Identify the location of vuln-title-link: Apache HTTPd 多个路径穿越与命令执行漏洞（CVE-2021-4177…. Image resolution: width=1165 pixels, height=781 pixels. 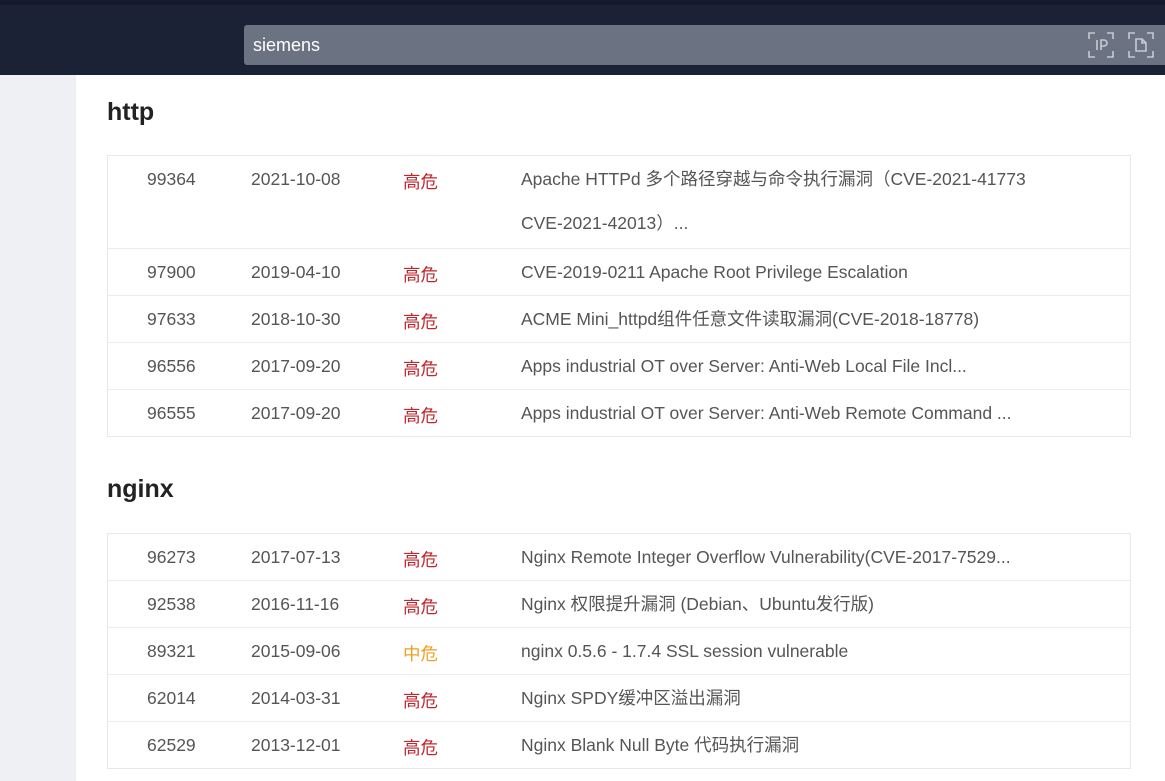
(775, 201).